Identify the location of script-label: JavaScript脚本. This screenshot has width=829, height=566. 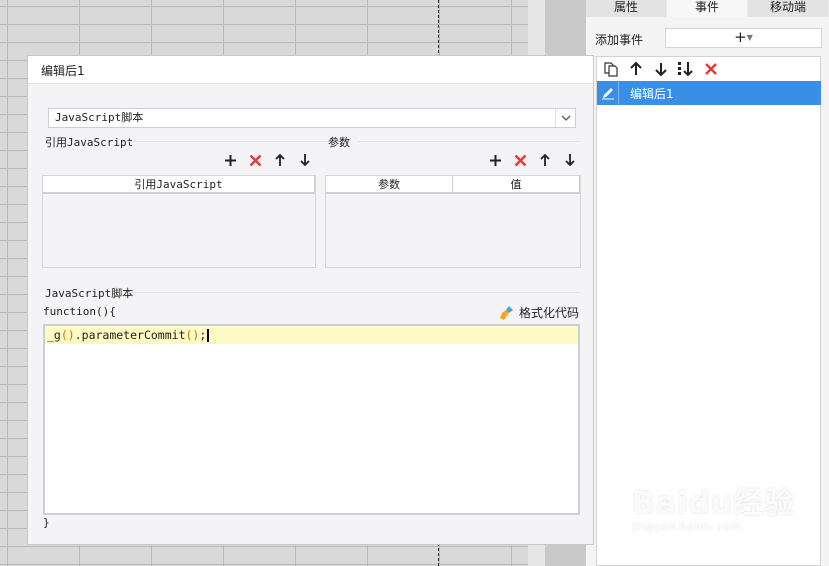
(89, 293).